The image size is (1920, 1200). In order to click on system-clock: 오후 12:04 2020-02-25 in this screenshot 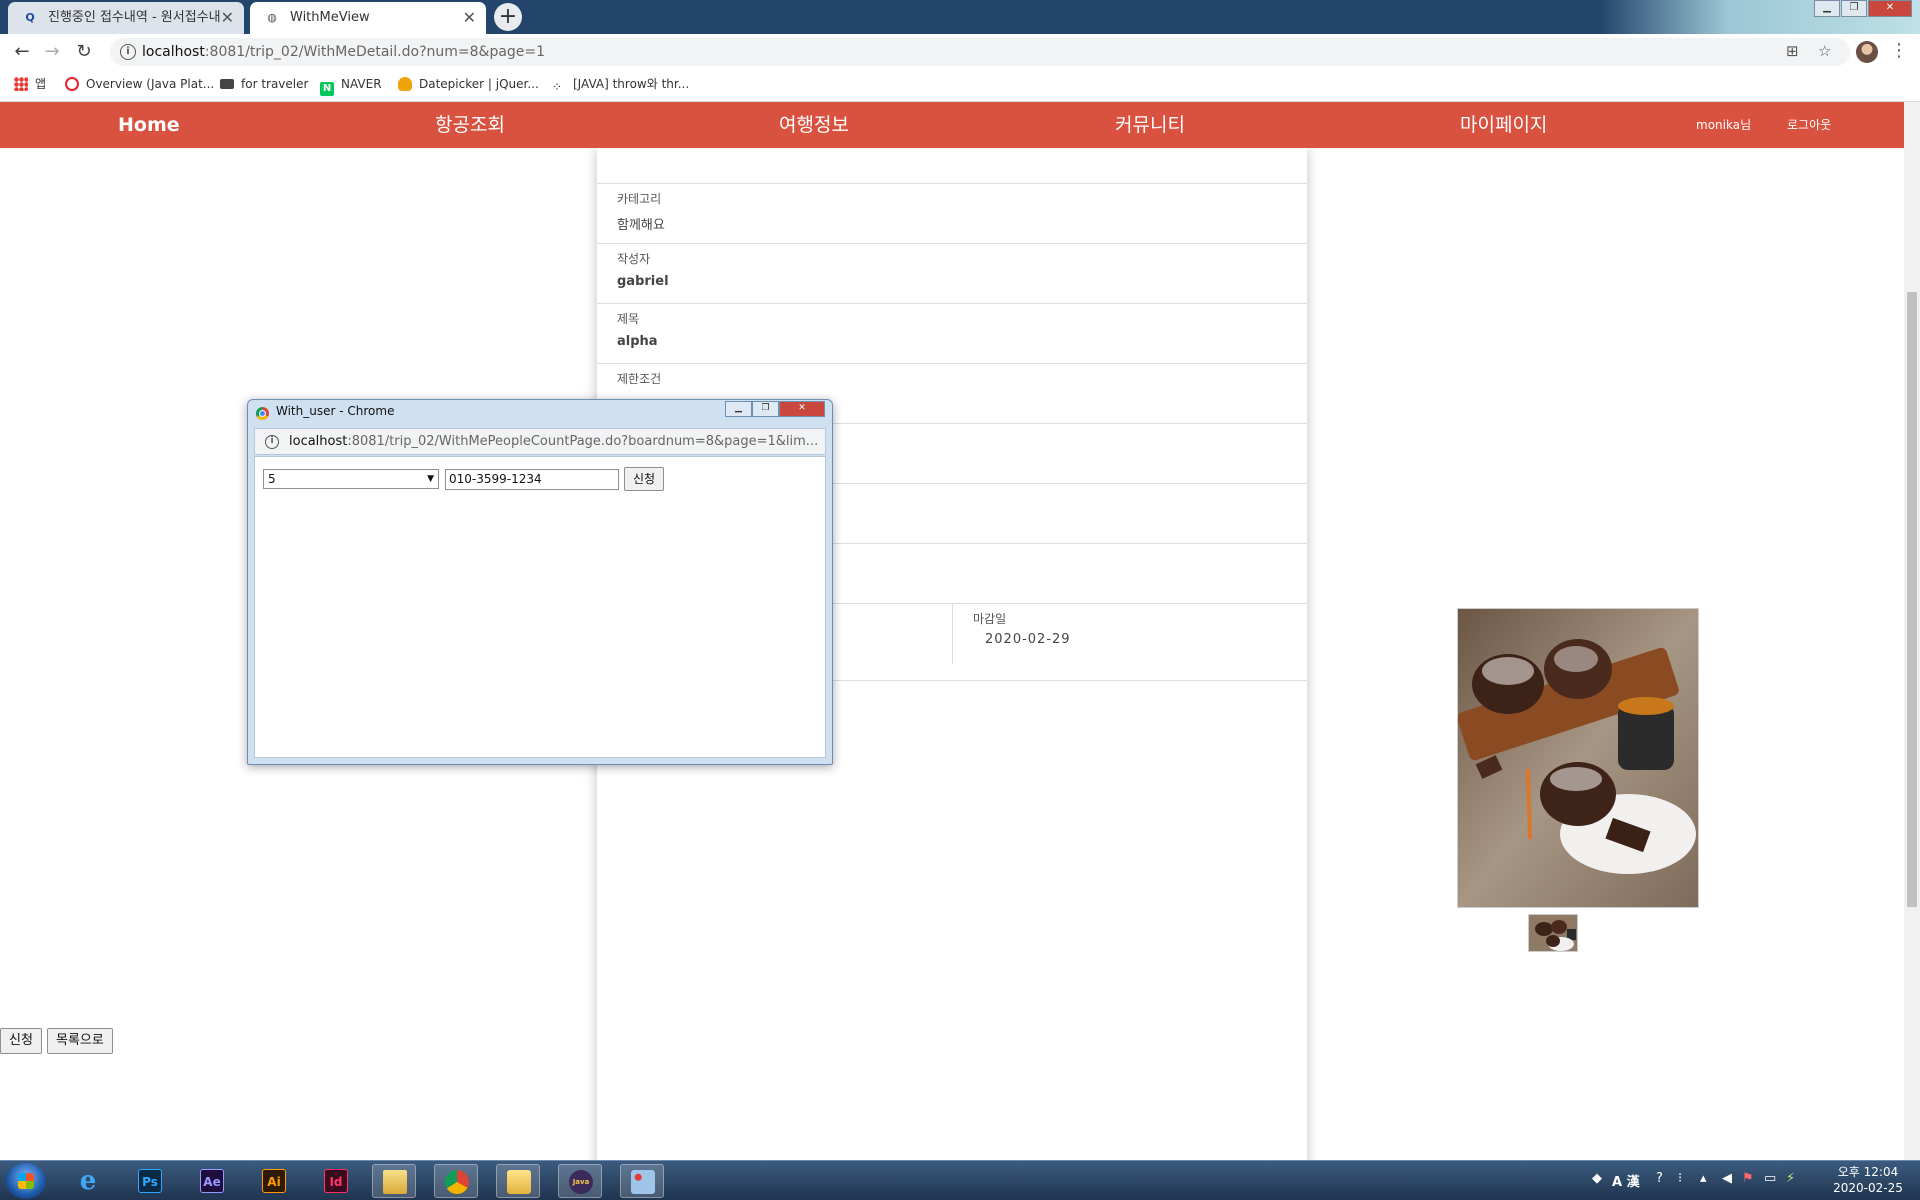, I will do `click(1868, 1180)`.